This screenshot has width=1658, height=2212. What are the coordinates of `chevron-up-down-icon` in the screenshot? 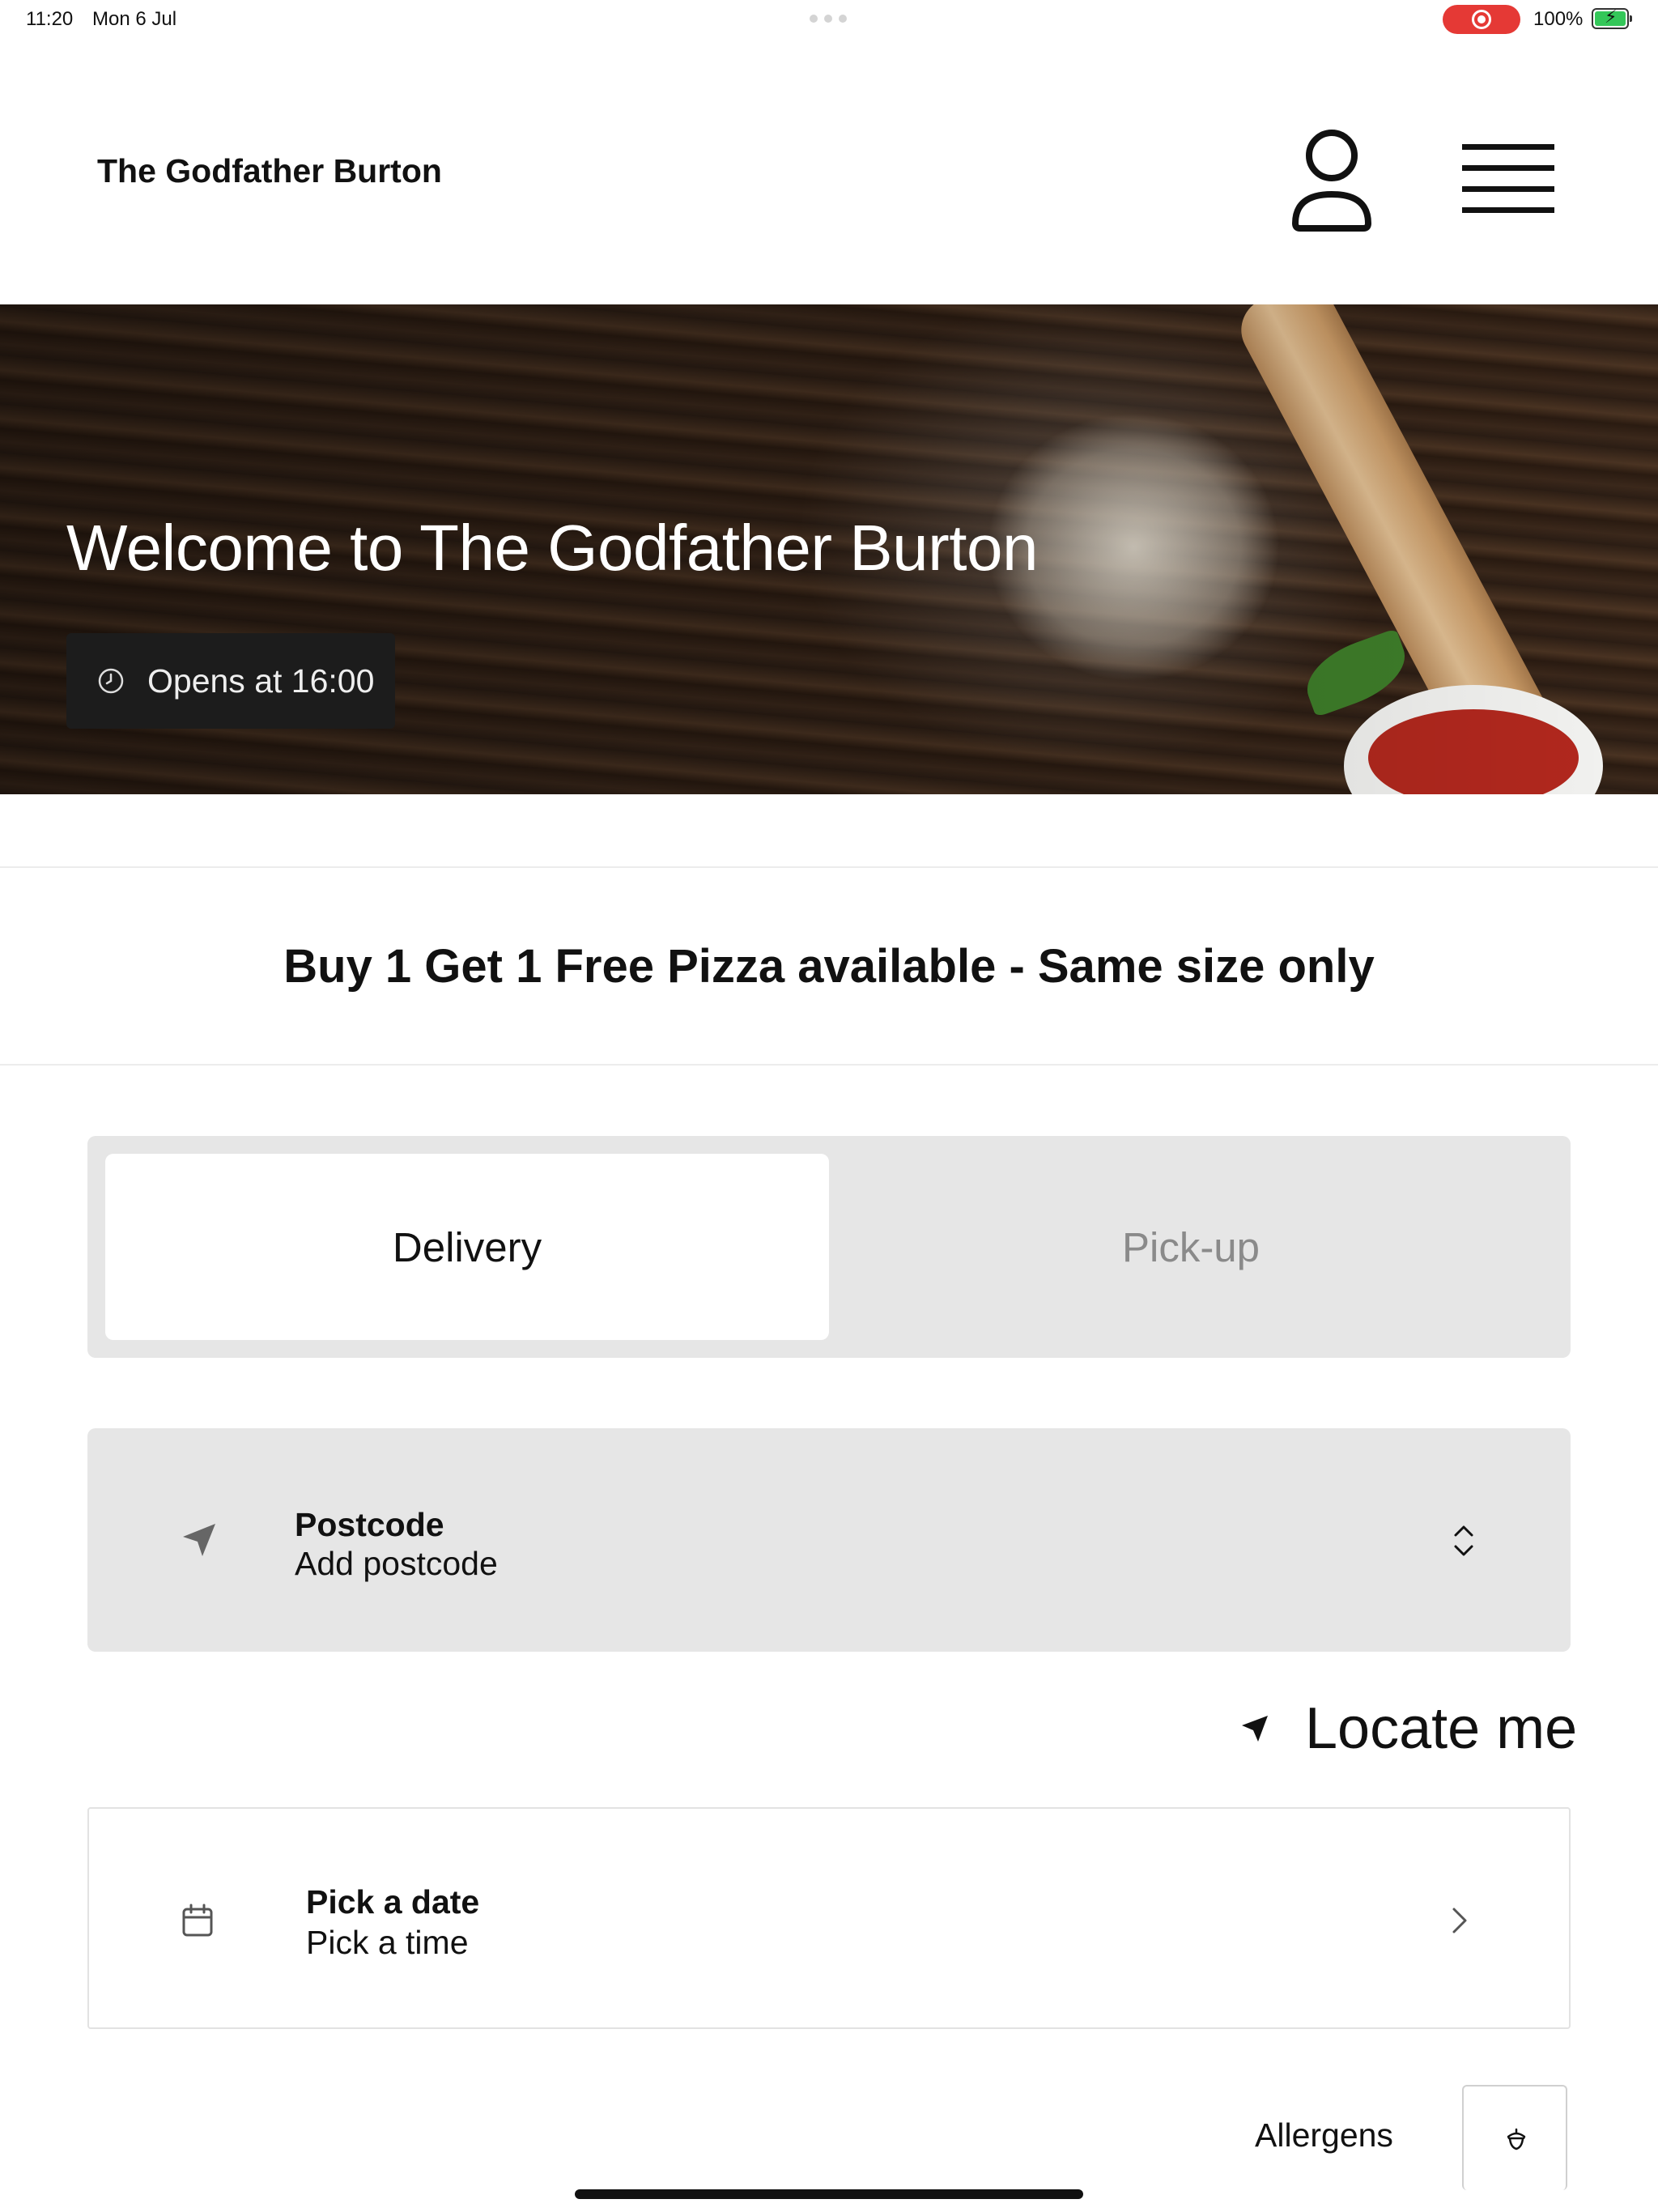 It's located at (1463, 1540).